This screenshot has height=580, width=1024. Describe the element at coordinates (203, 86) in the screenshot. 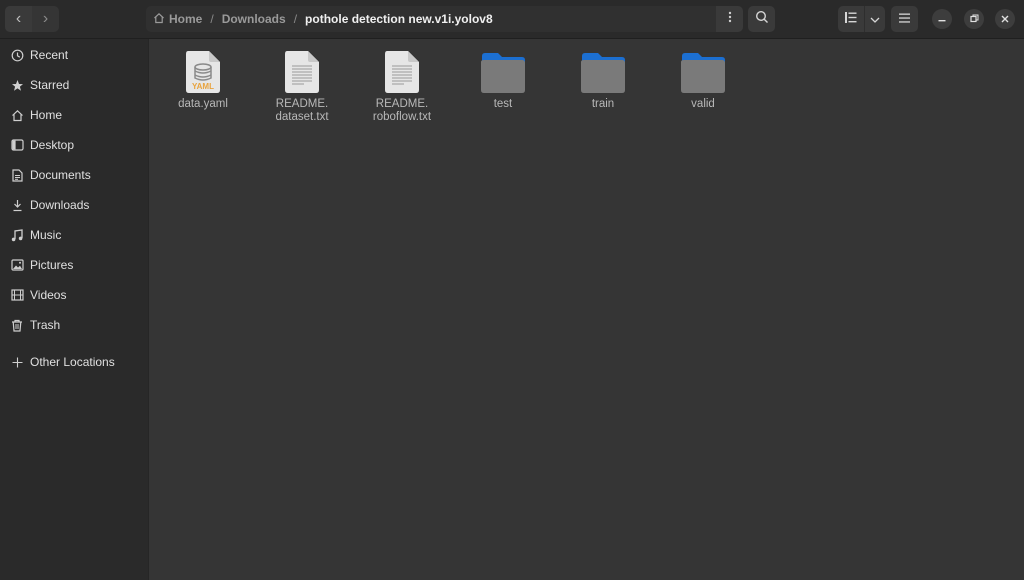

I see `svg-text: YAML` at that location.